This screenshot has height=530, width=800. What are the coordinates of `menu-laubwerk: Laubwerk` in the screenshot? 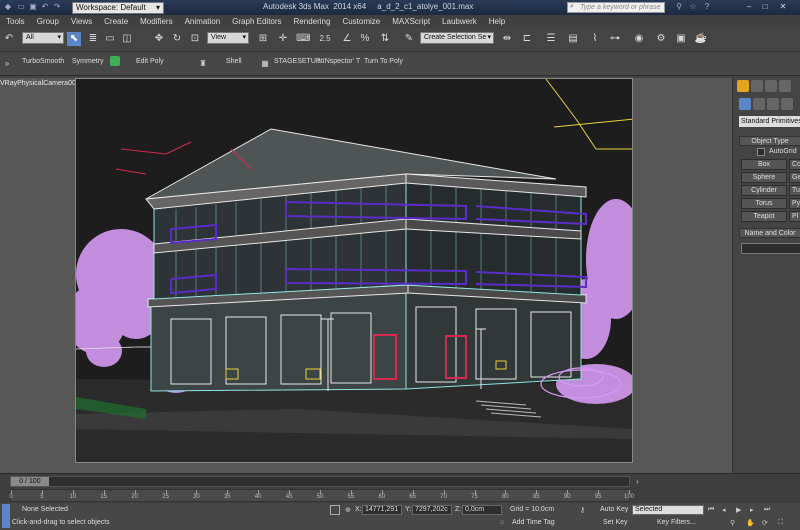 It's located at (459, 21).